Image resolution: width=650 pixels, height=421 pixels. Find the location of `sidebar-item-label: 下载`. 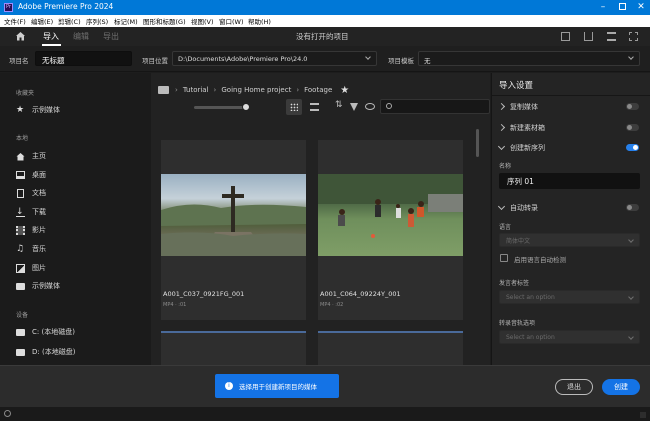

sidebar-item-label: 下载 is located at coordinates (39, 212).